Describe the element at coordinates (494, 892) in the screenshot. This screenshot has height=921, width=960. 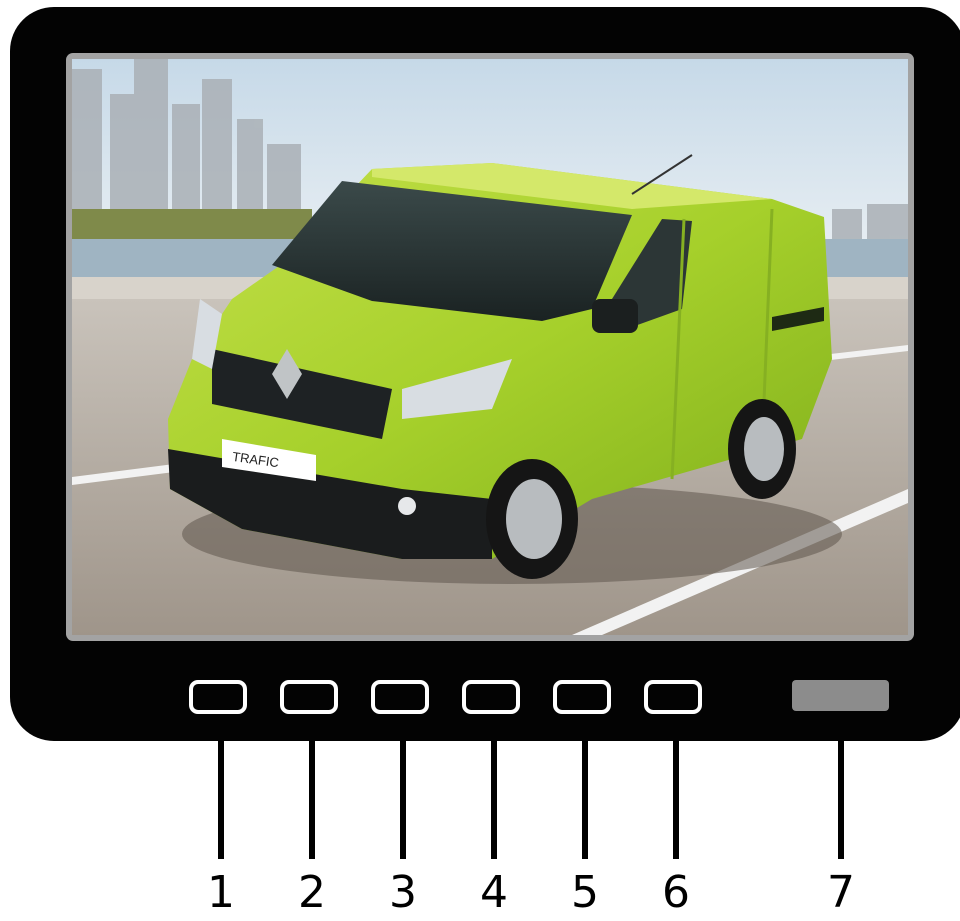
I see `callout-number-4: 4` at that location.